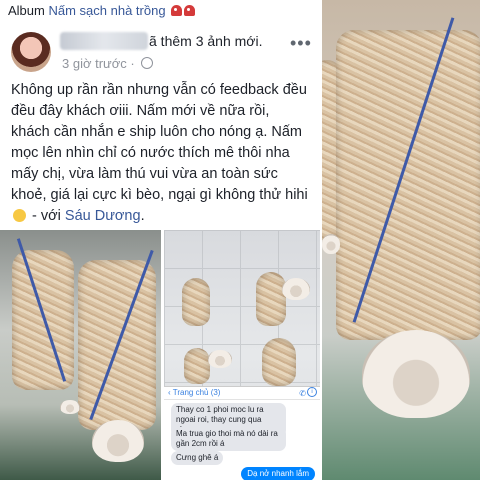 This screenshot has height=480, width=480. I want to click on phone-icon: ✆, so click(302, 394).